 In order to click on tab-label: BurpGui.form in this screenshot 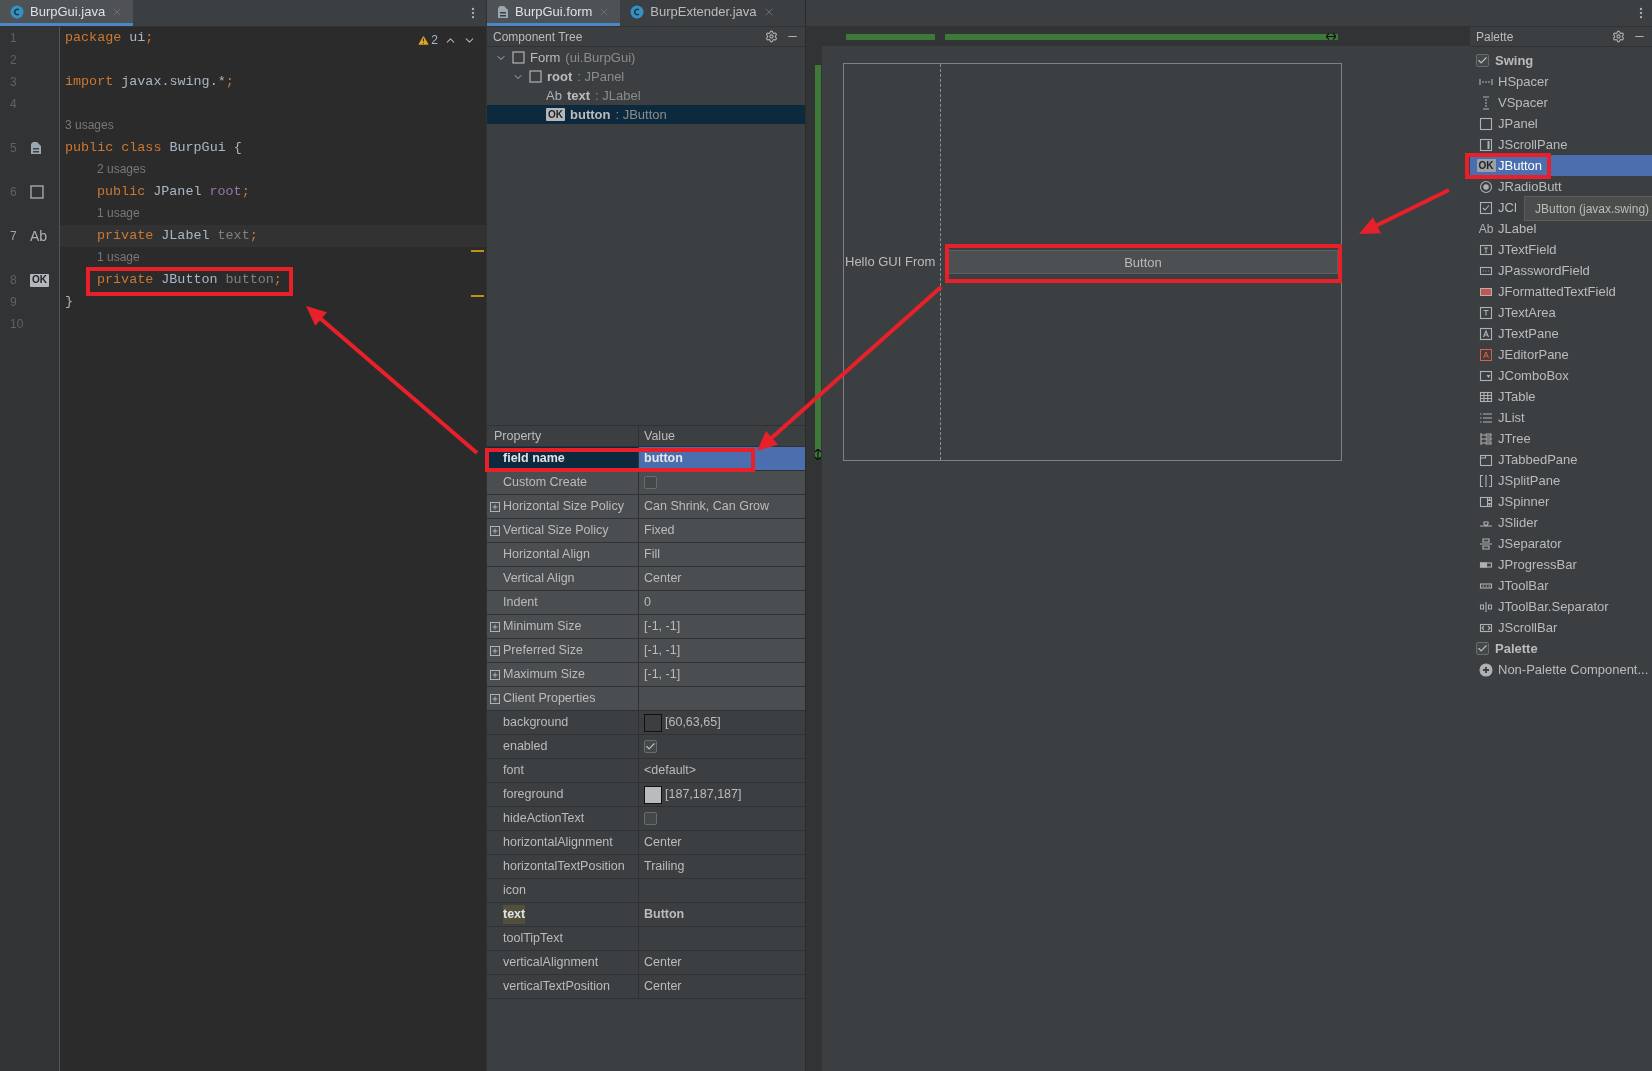, I will do `click(554, 11)`.